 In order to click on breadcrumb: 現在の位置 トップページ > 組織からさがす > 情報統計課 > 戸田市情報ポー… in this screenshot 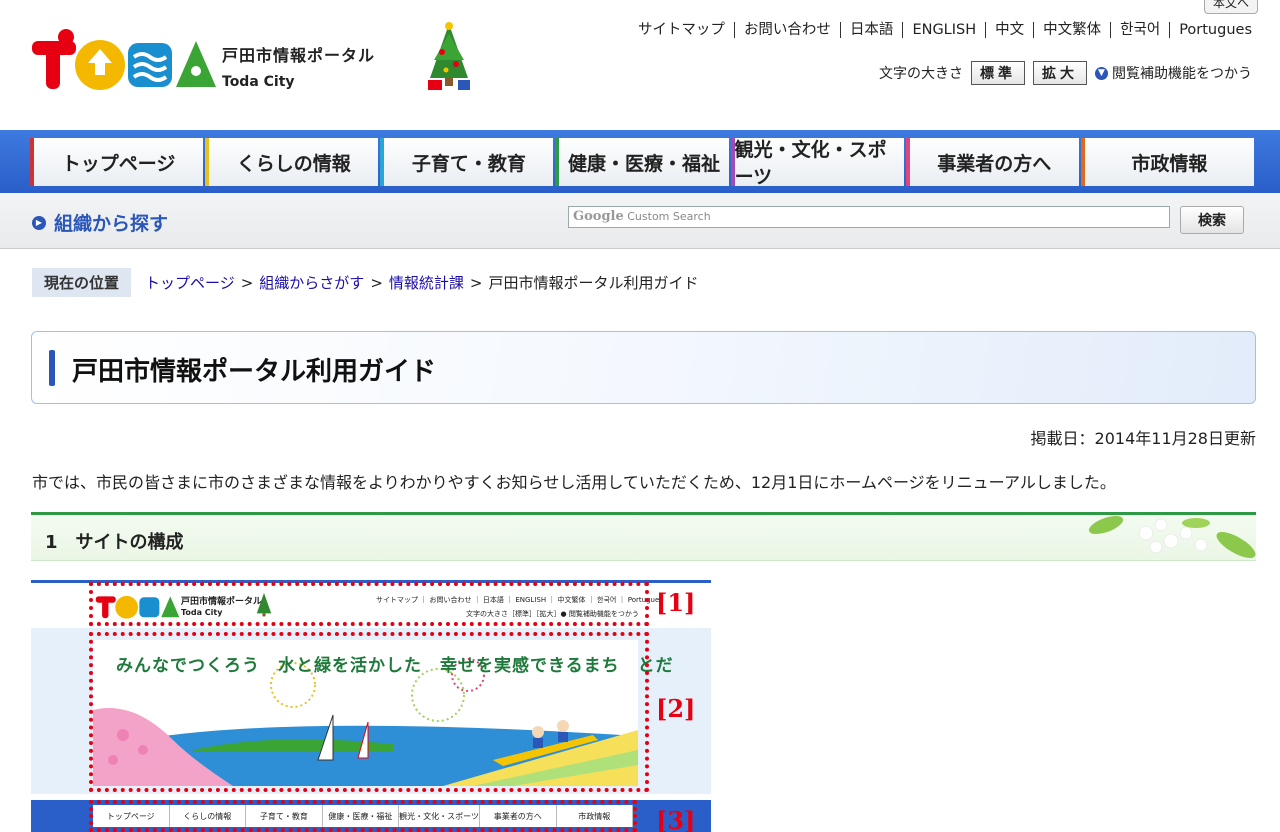, I will do `click(365, 282)`.